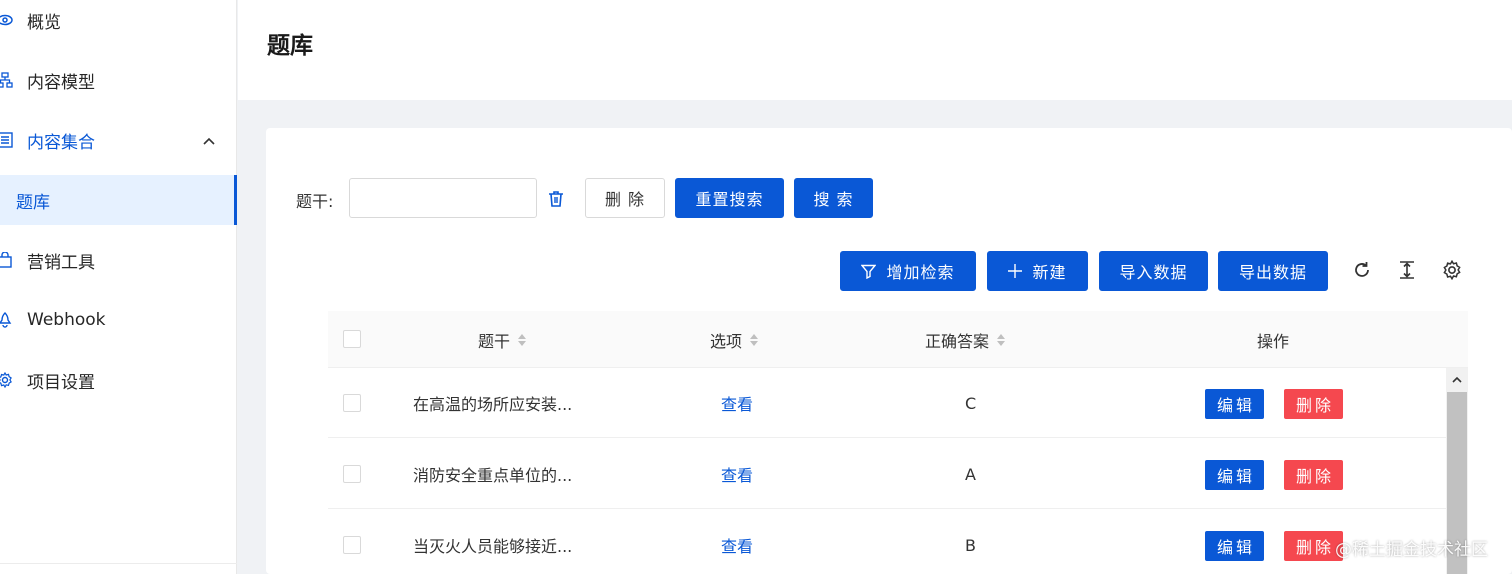 This screenshot has height=574, width=1512. What do you see at coordinates (118, 260) in the screenshot?
I see `sidebar-item-marketing-tools: 营销工具` at bounding box center [118, 260].